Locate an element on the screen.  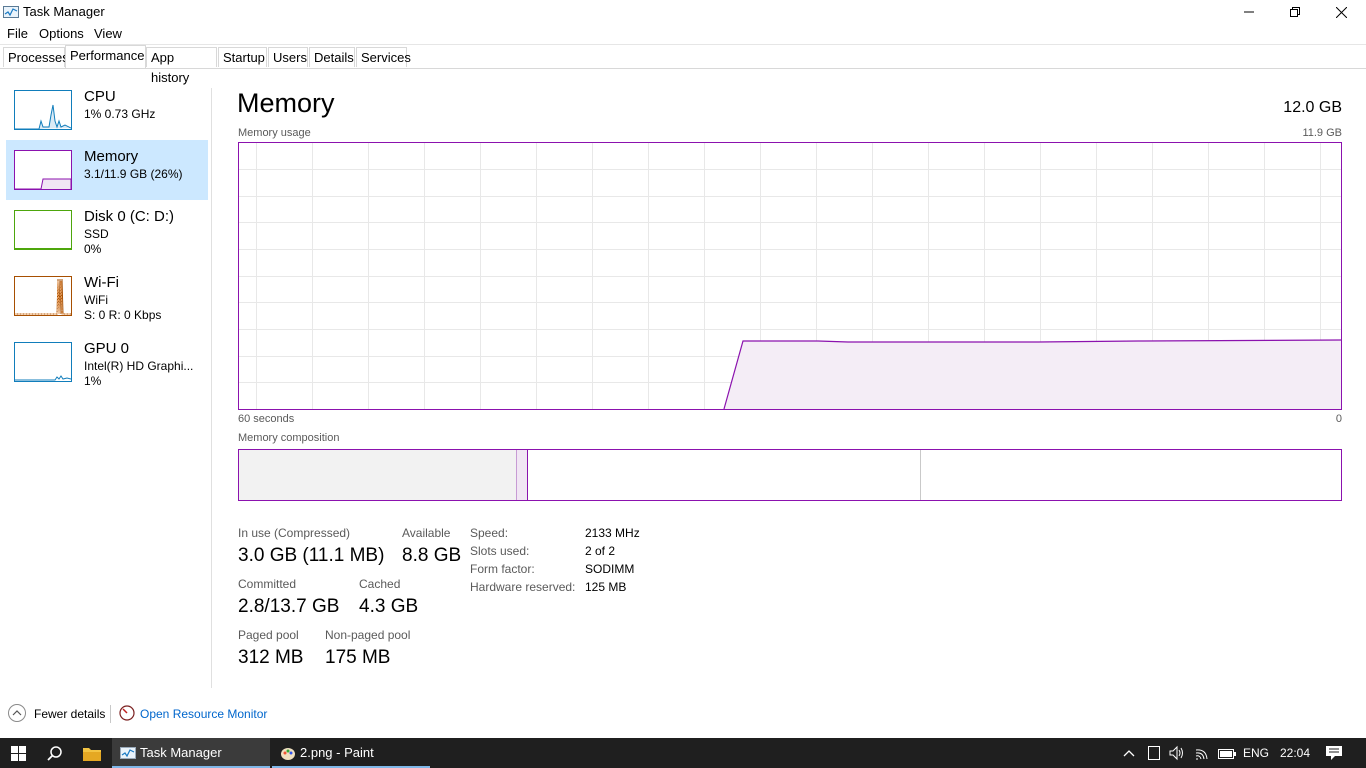
wifi-throughput: S: 0 R: 0 Kbps is located at coordinates (123, 315).